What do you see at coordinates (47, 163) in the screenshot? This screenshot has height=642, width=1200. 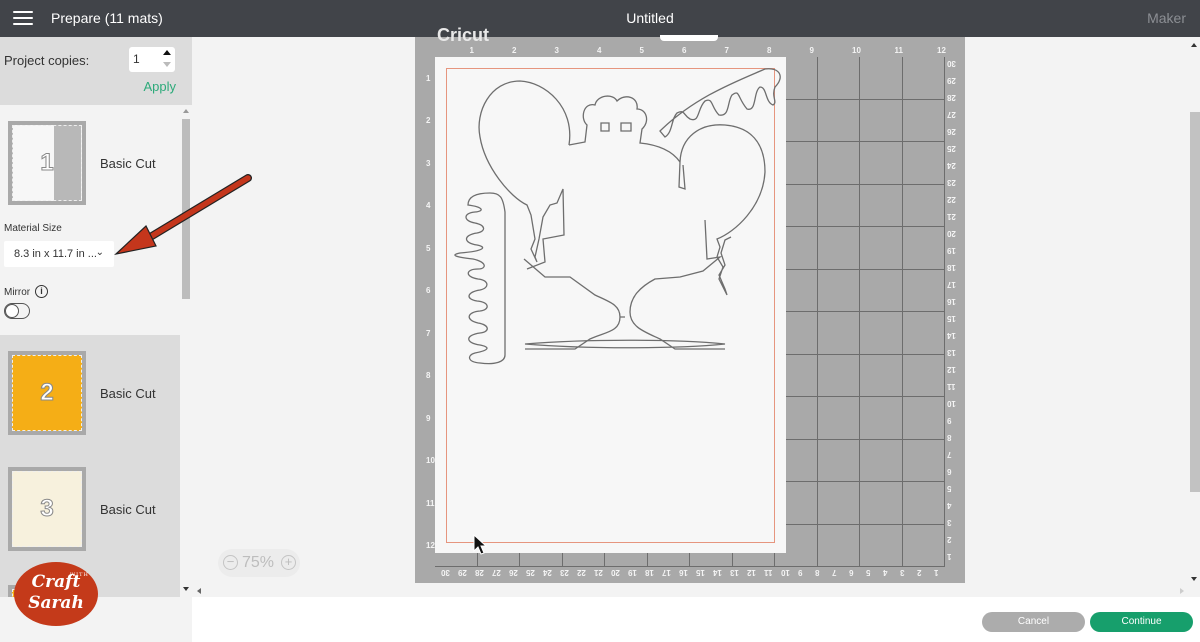 I see `mat-thumbnail: 1` at bounding box center [47, 163].